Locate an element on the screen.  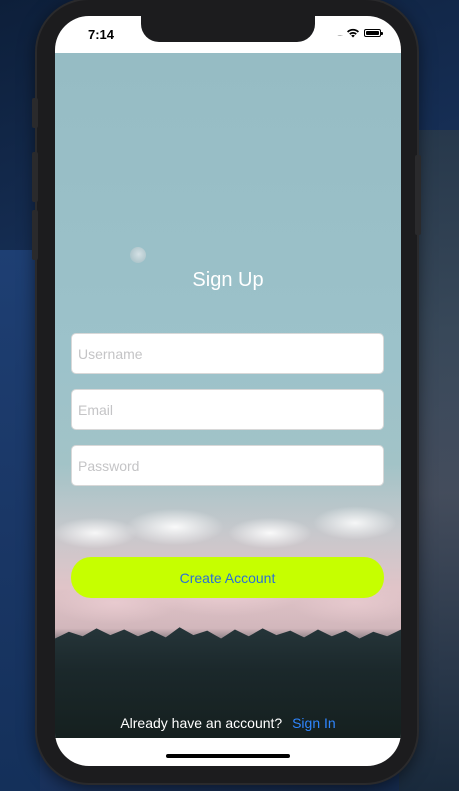
status-time: 7:14 is located at coordinates (101, 34).